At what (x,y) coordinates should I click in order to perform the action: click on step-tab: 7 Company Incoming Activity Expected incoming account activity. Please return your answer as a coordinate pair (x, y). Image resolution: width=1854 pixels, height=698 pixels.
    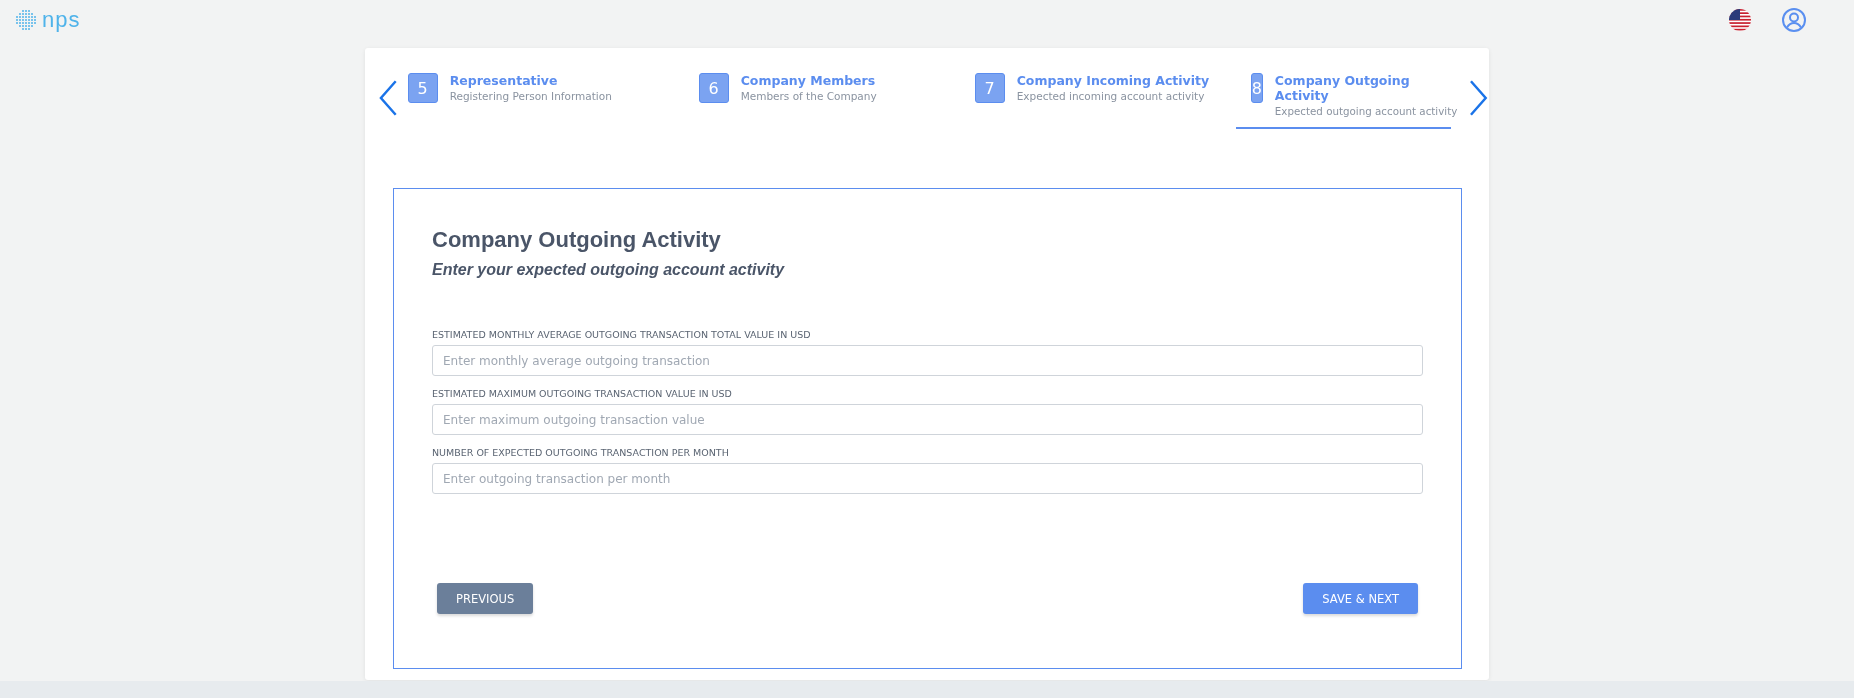
    Looking at the image, I should click on (1097, 101).